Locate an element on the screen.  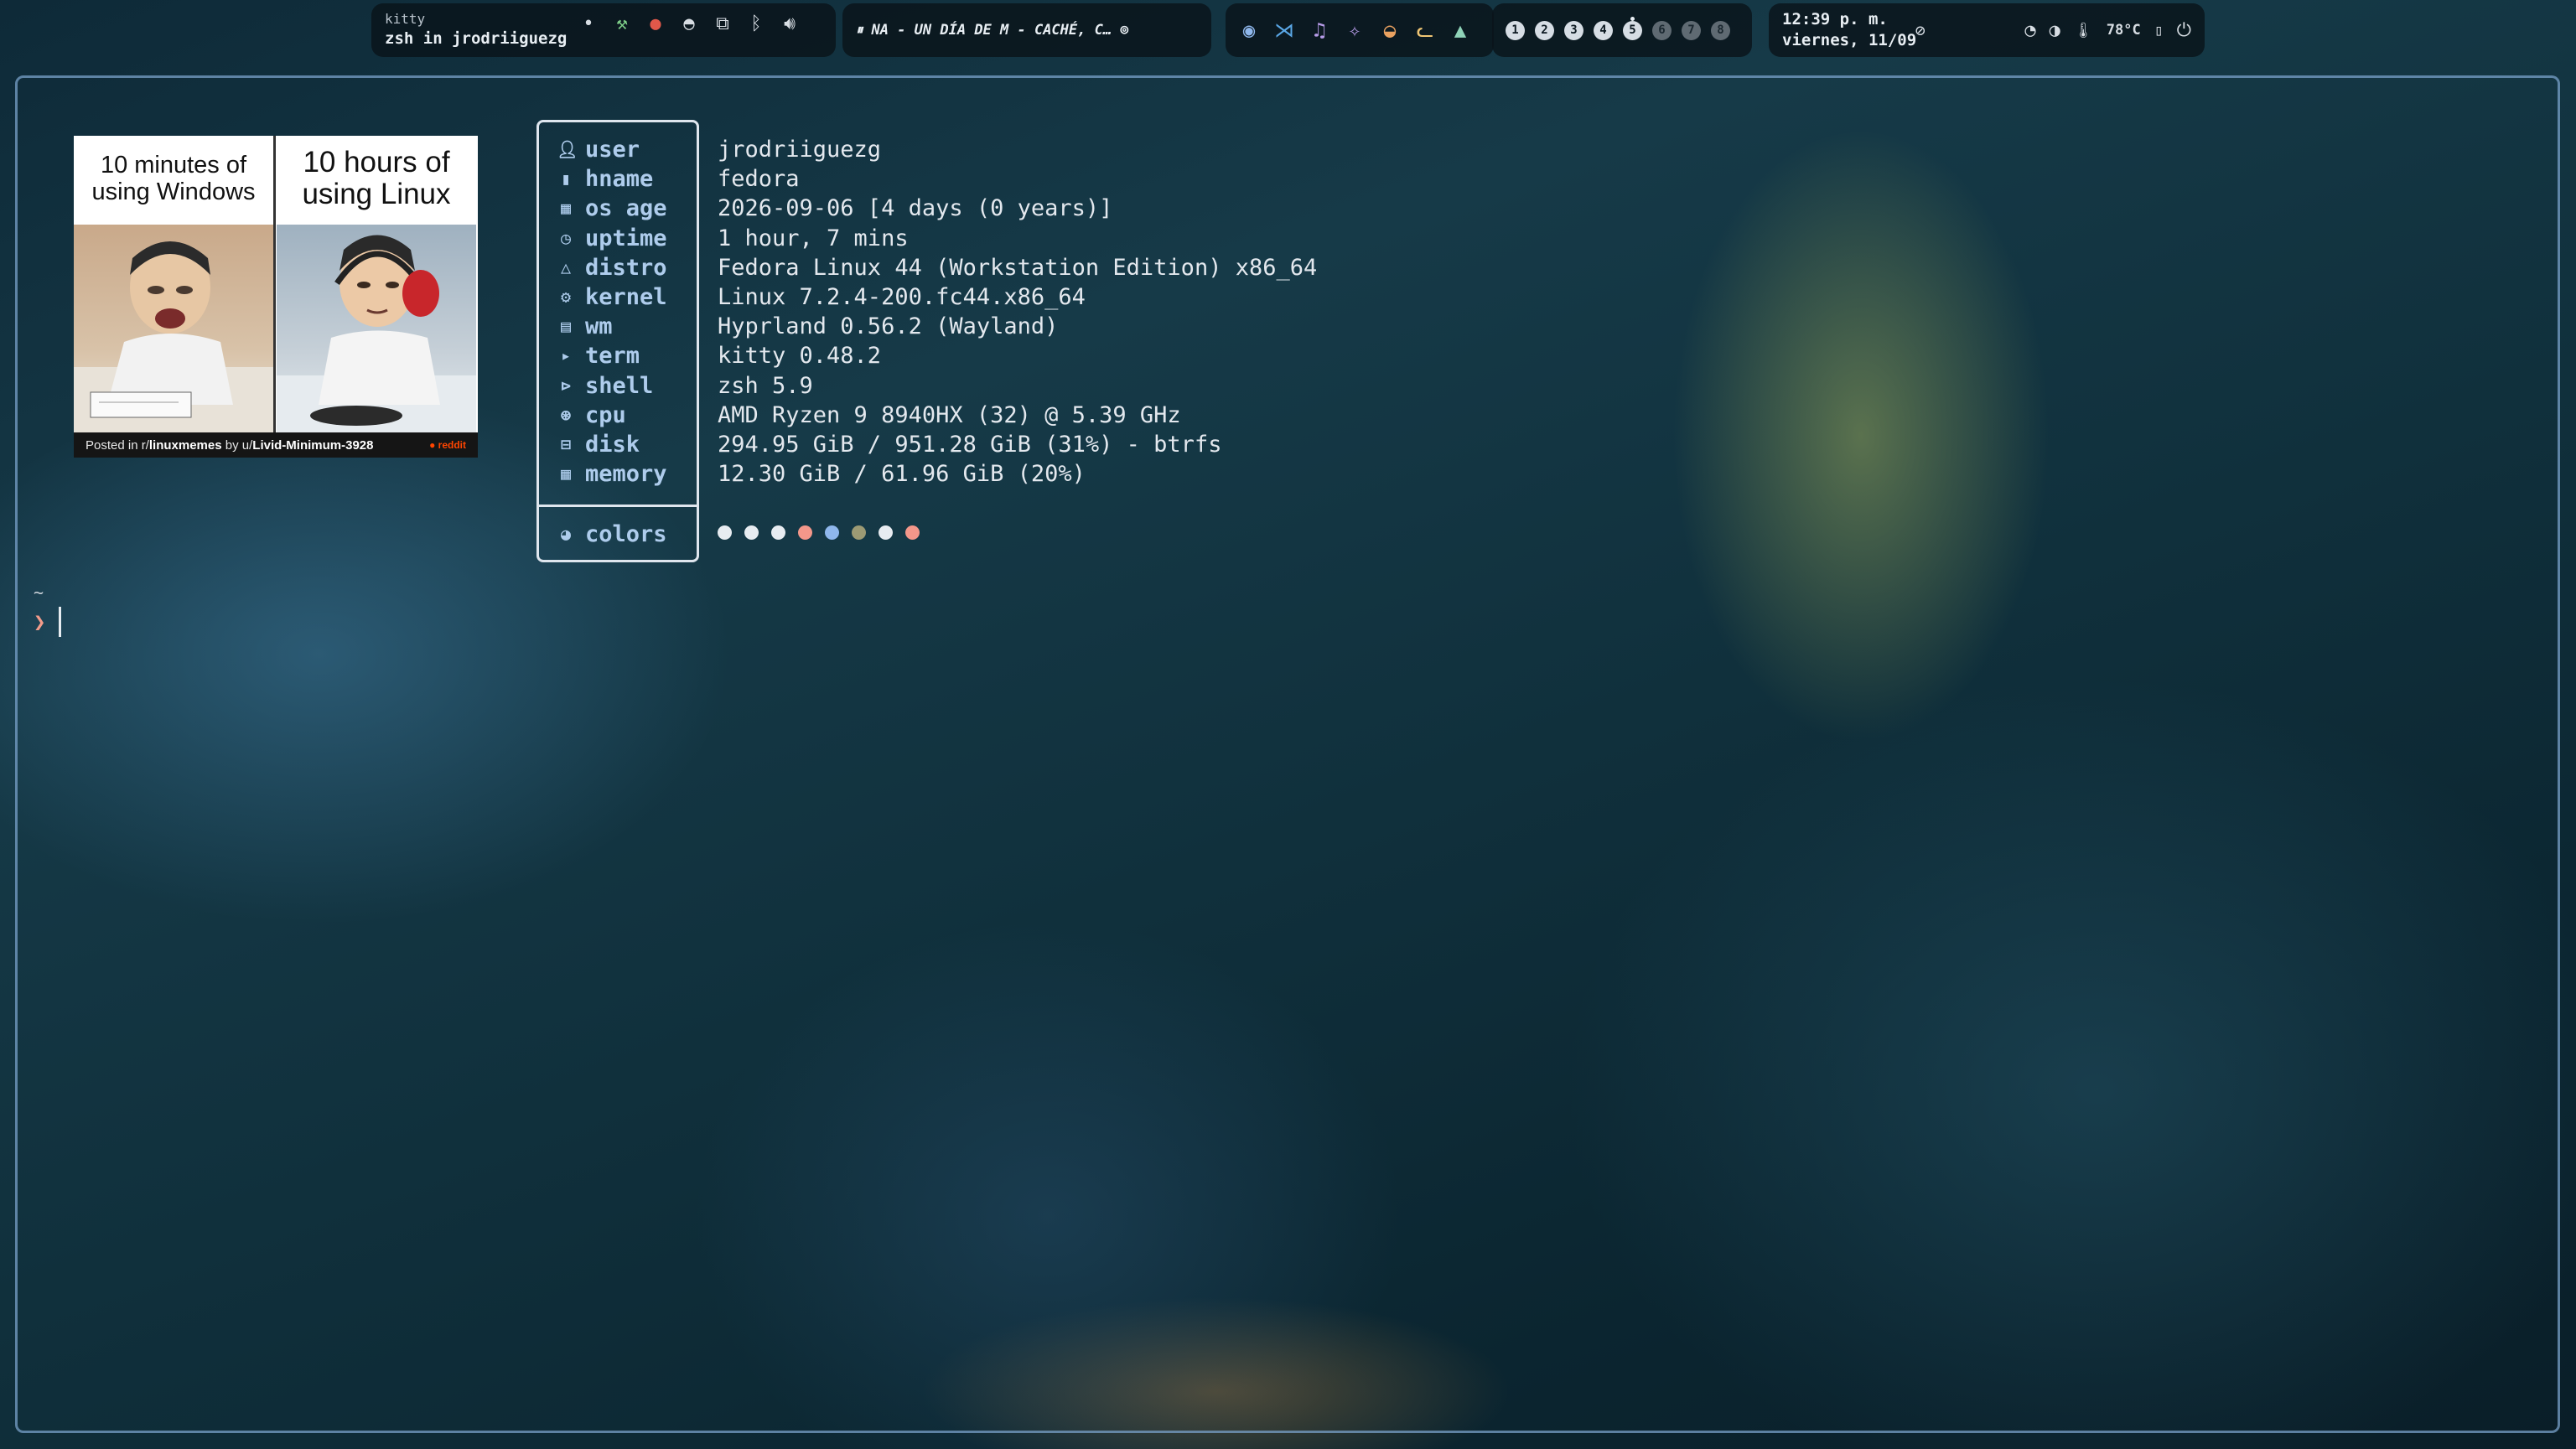
tomato-icon: ● is located at coordinates (655, 23).